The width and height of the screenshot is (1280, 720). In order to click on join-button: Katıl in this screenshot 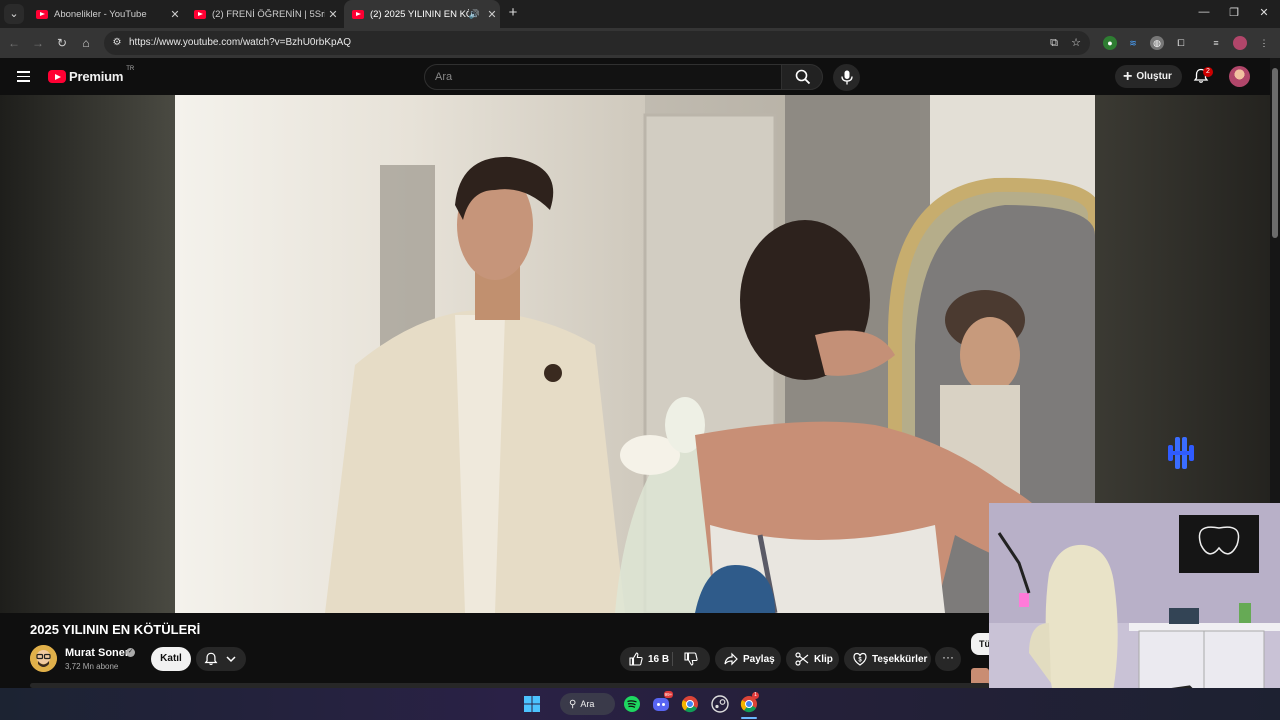, I will do `click(171, 659)`.